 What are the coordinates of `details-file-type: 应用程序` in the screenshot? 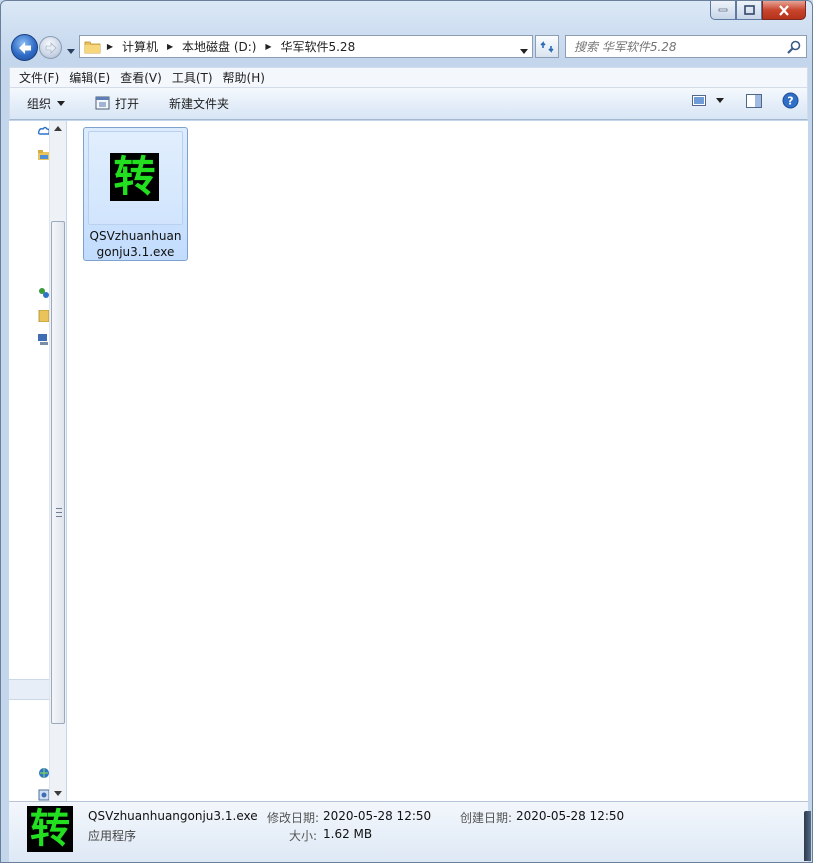 It's located at (112, 836).